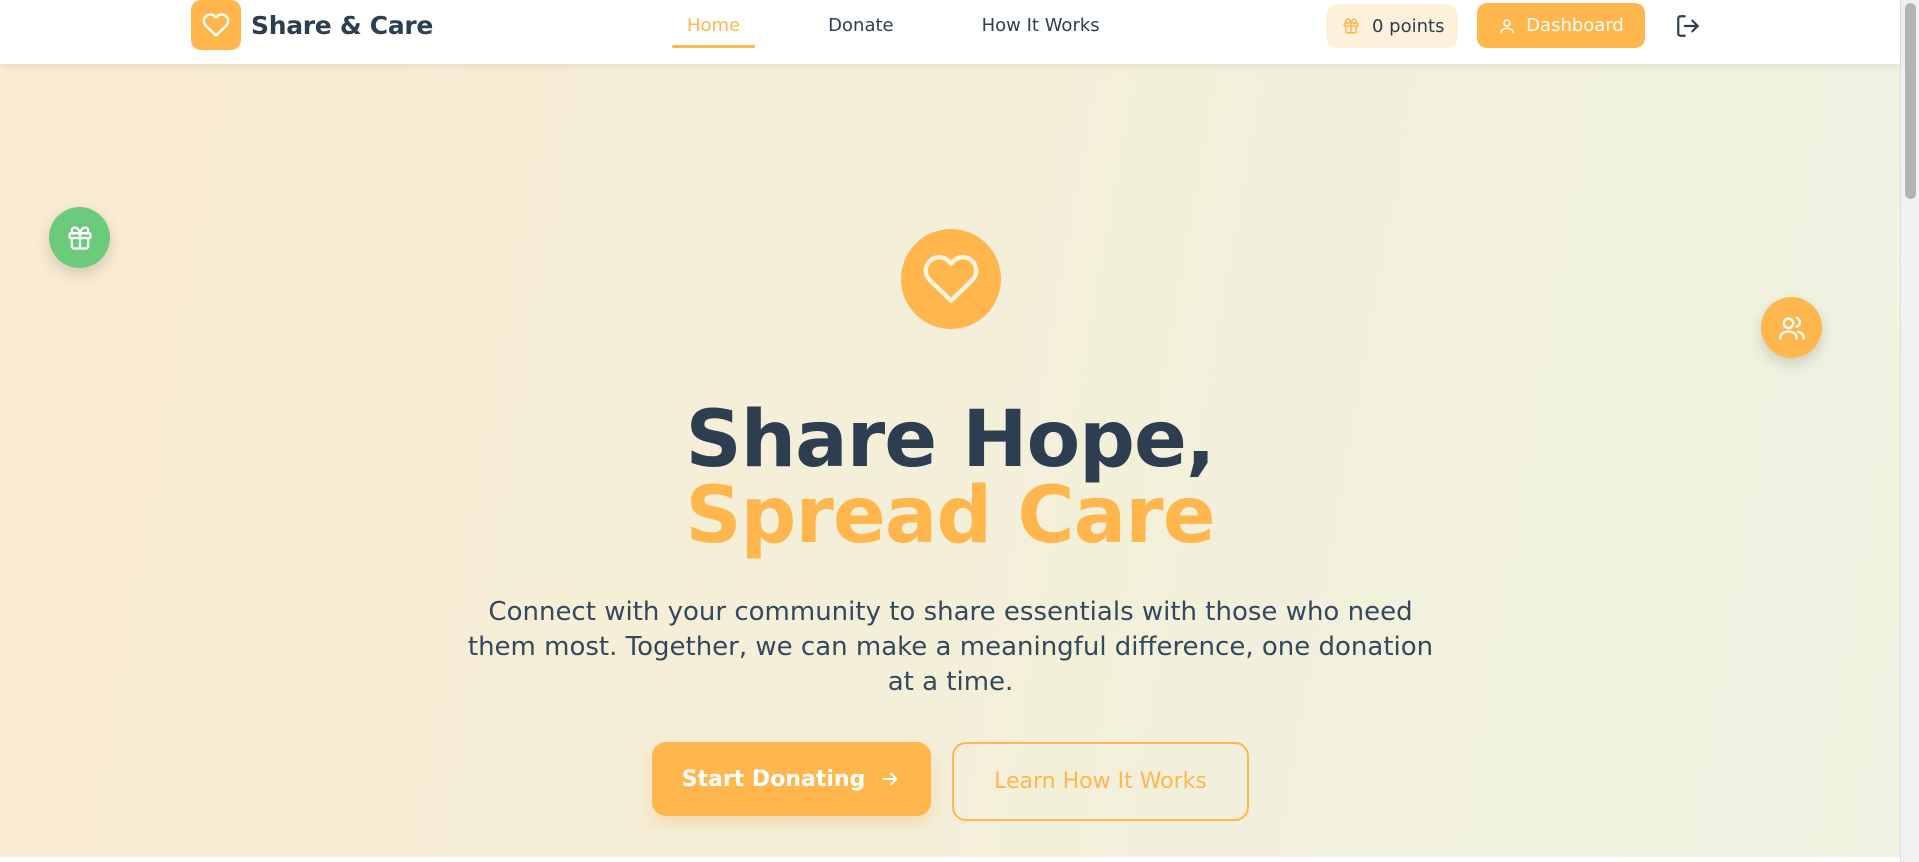  What do you see at coordinates (1688, 26) in the screenshot?
I see `logout-icon` at bounding box center [1688, 26].